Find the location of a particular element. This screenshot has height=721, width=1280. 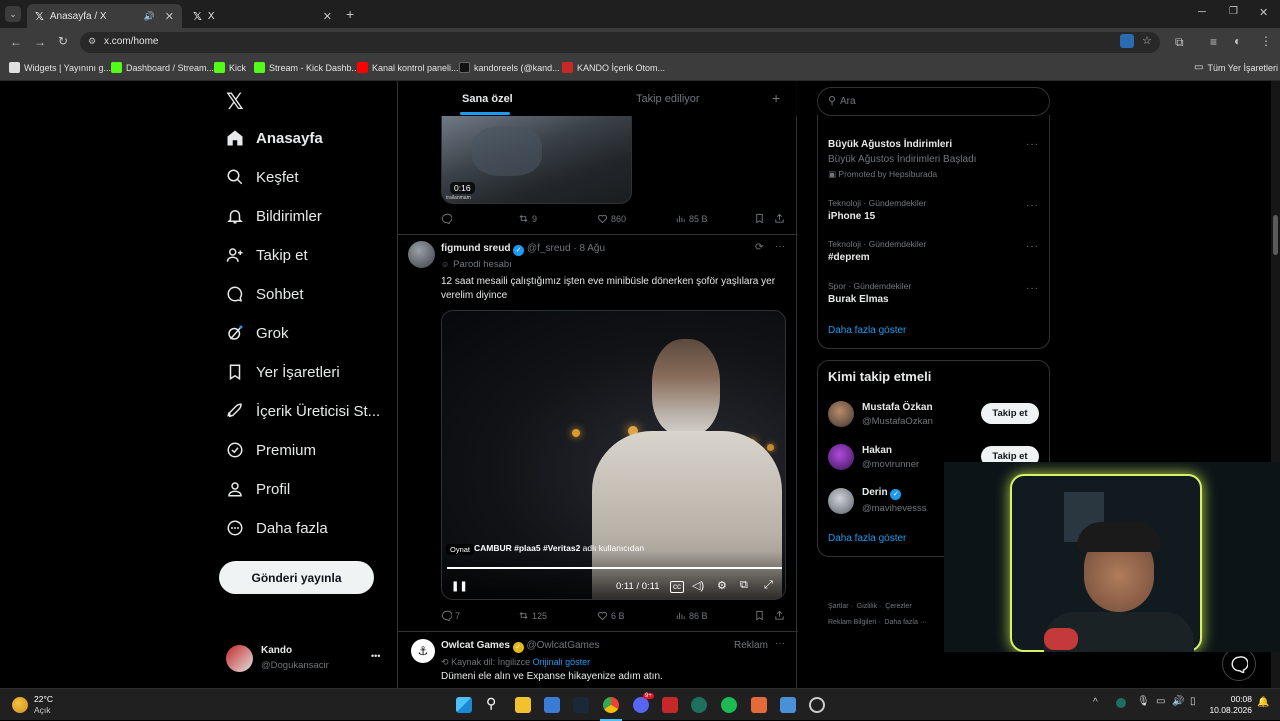

previous-video: 0:16 trailanmam is located at coordinates (536, 160).